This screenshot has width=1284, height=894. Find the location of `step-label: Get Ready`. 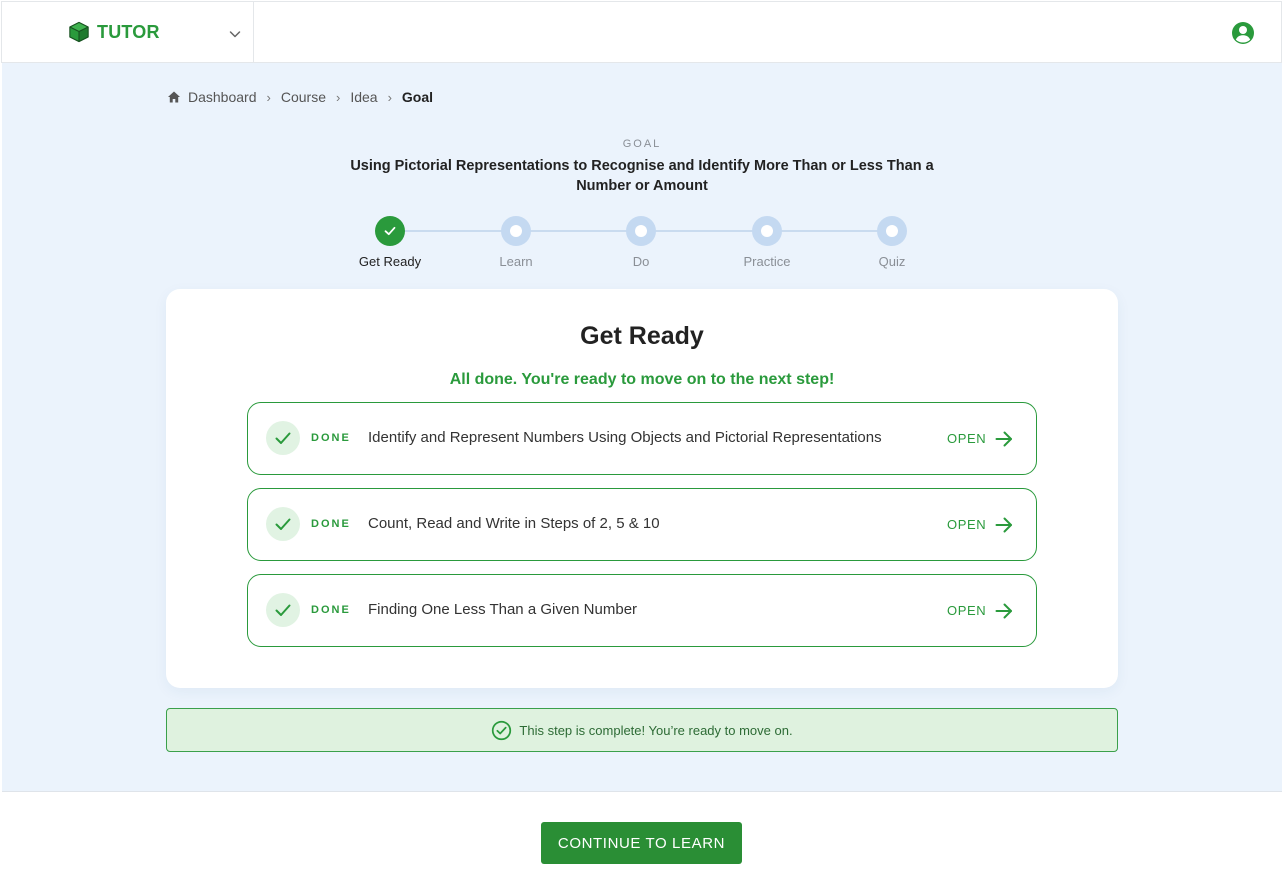

step-label: Get Ready is located at coordinates (390, 261).